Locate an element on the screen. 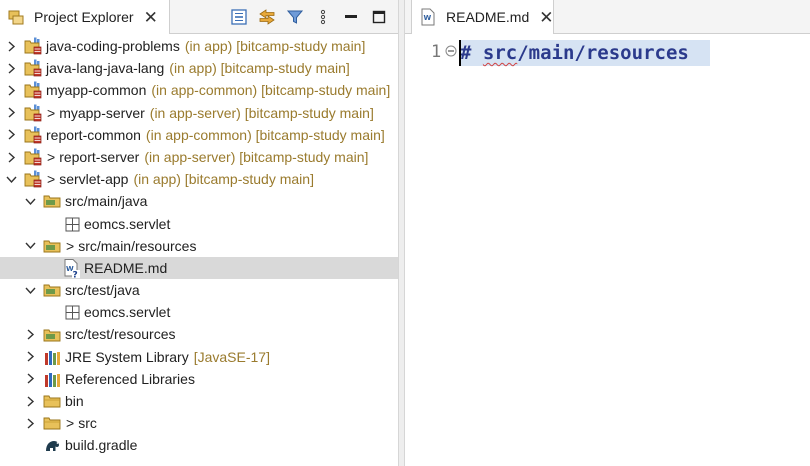 Image resolution: width=810 pixels, height=466 pixels. tab-label: Project Explorer is located at coordinates (84, 17).